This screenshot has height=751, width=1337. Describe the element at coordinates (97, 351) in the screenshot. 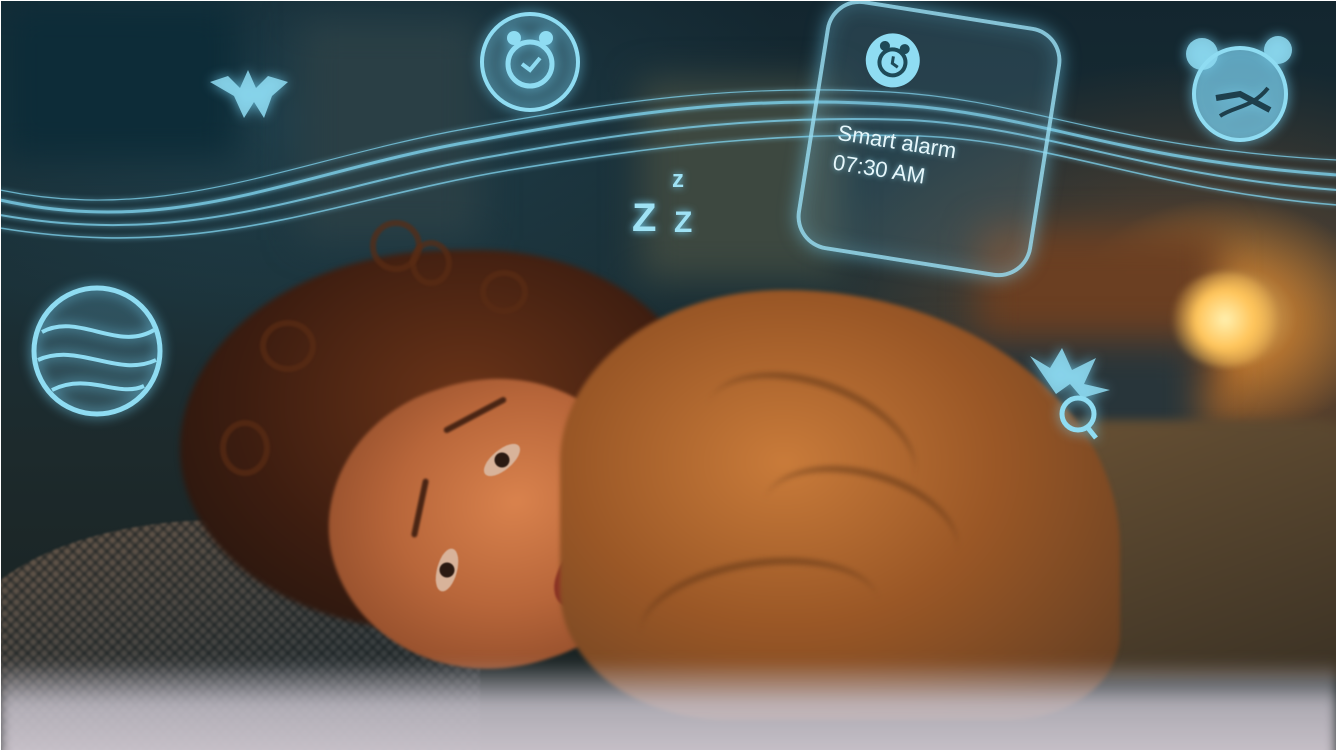

I see `globe-icon` at that location.